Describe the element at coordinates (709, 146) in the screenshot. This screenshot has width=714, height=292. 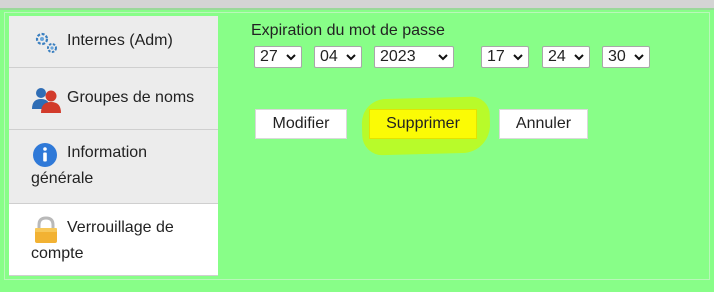
I see `panel-border-right` at that location.